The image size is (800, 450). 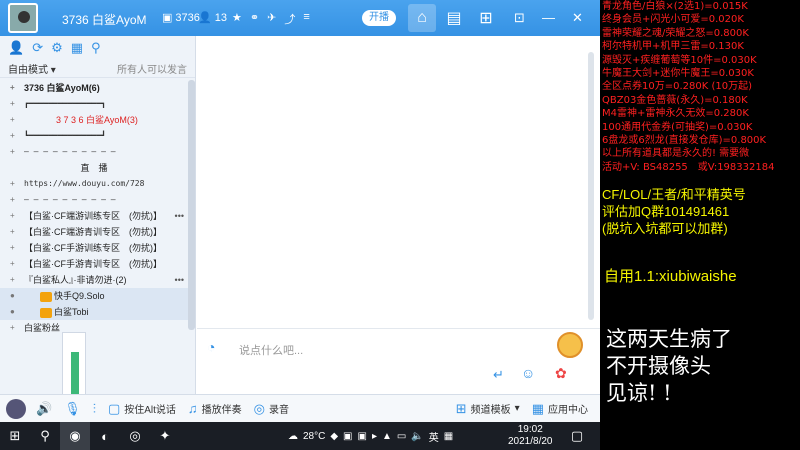 I want to click on channel-row: +3736 白鲨AyoM(6), so click(x=94, y=88).